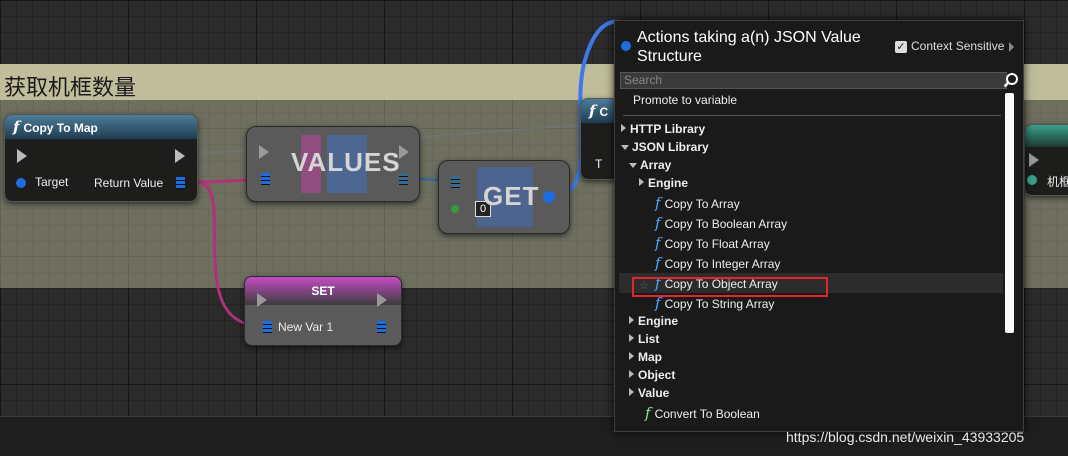 Image resolution: width=1068 pixels, height=456 pixels. What do you see at coordinates (1011, 80) in the screenshot?
I see `search-icon` at bounding box center [1011, 80].